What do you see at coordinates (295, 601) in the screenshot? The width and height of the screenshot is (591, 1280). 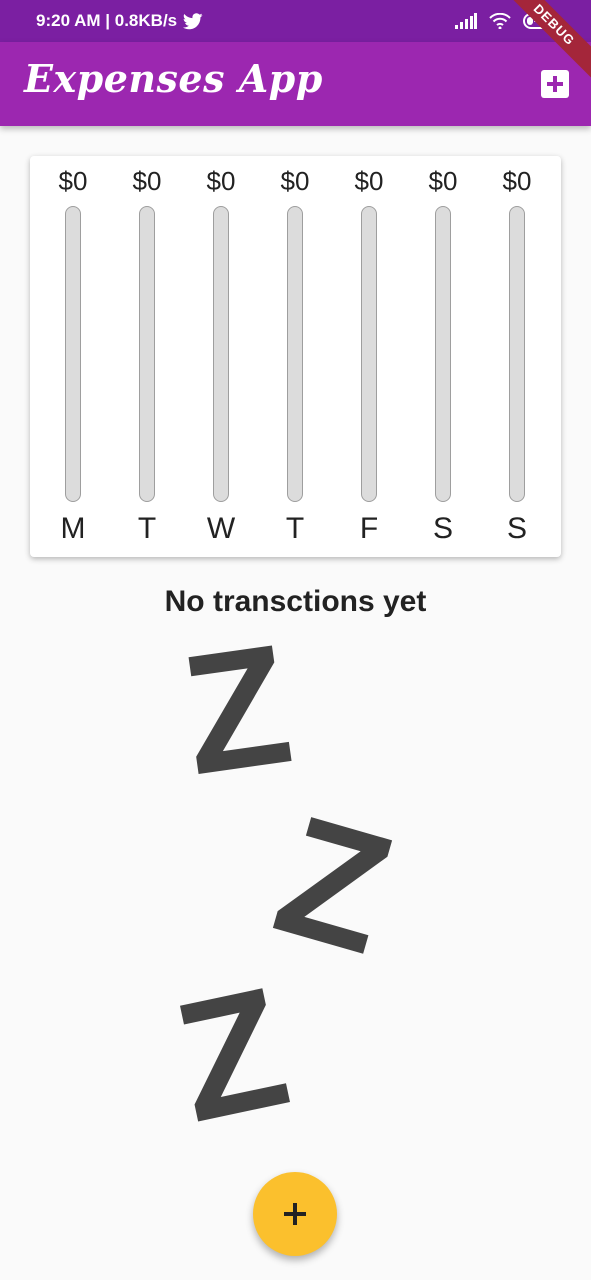 I see `empty-state-message: No transctions yet` at bounding box center [295, 601].